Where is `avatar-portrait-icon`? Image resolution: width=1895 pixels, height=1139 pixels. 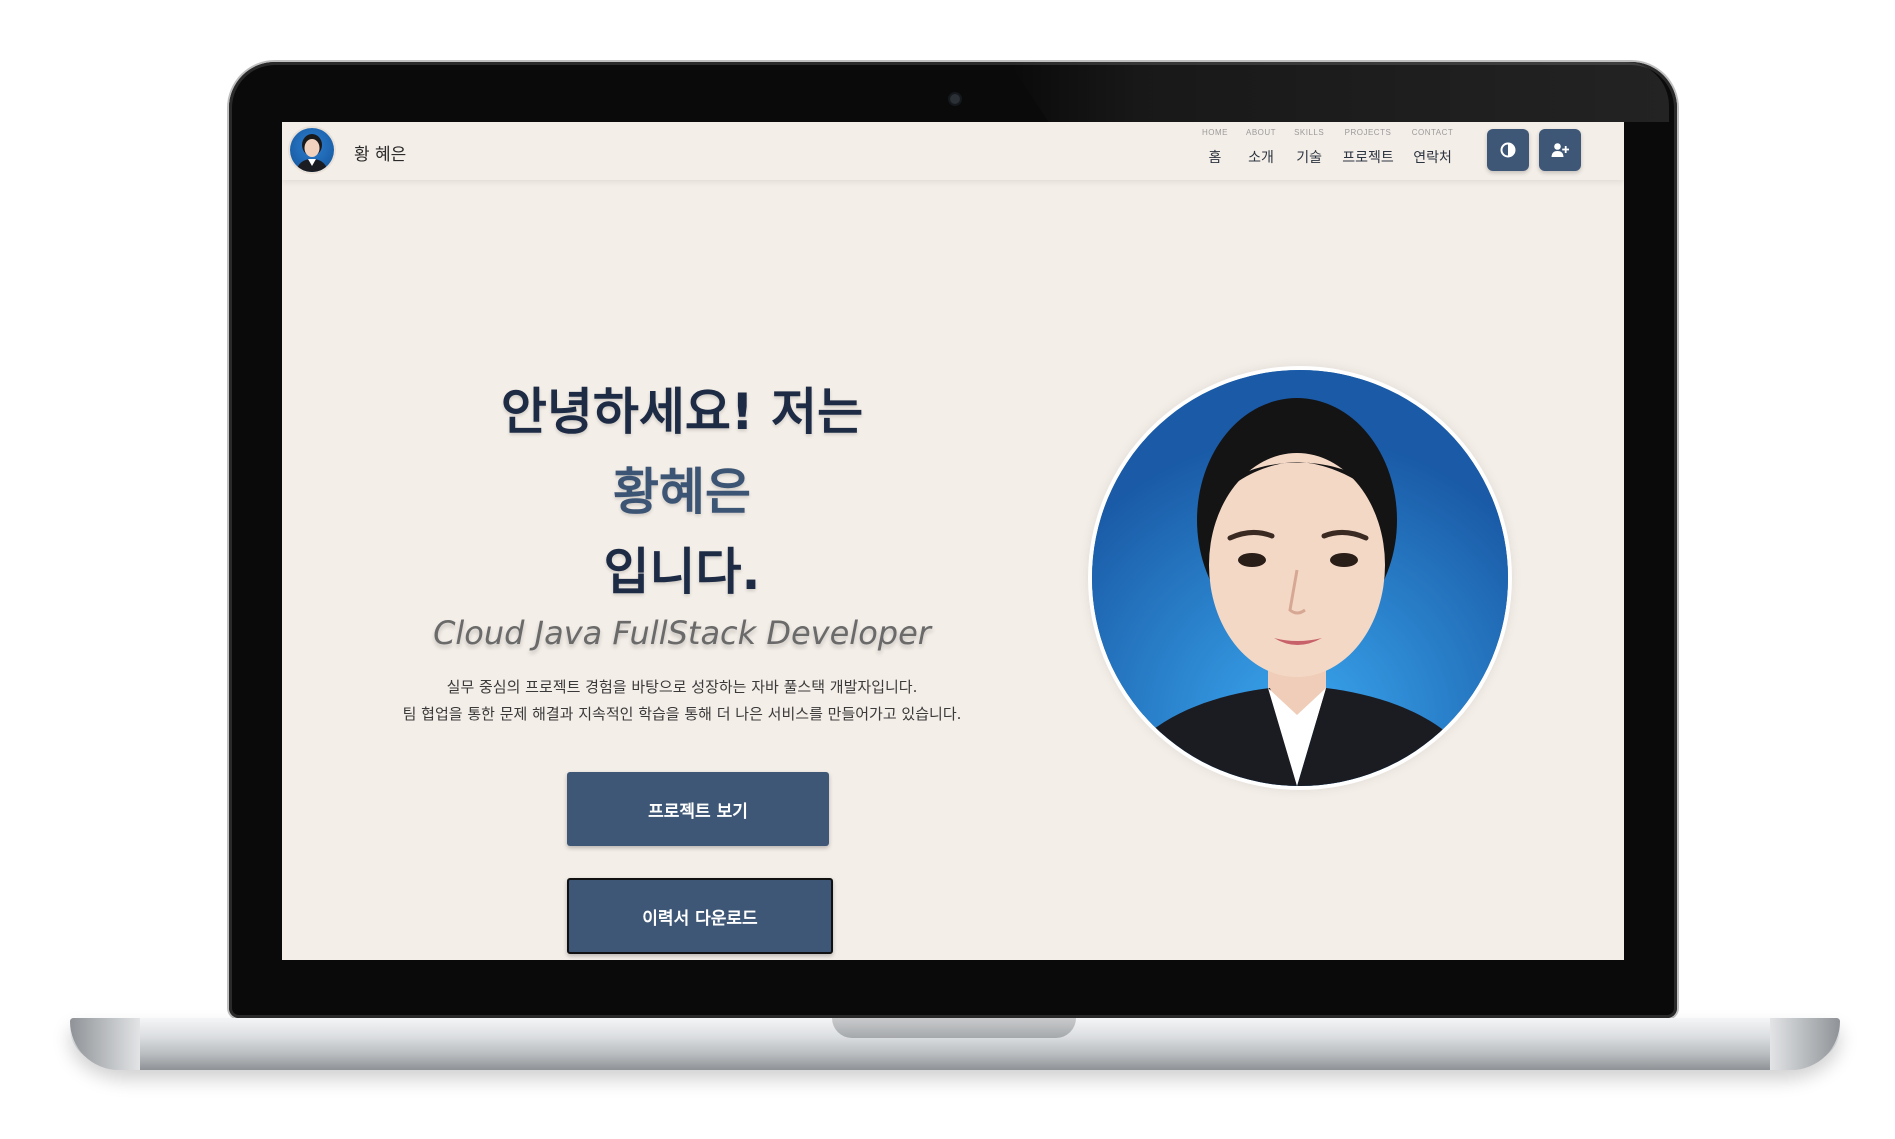
avatar-portrait-icon is located at coordinates (312, 153).